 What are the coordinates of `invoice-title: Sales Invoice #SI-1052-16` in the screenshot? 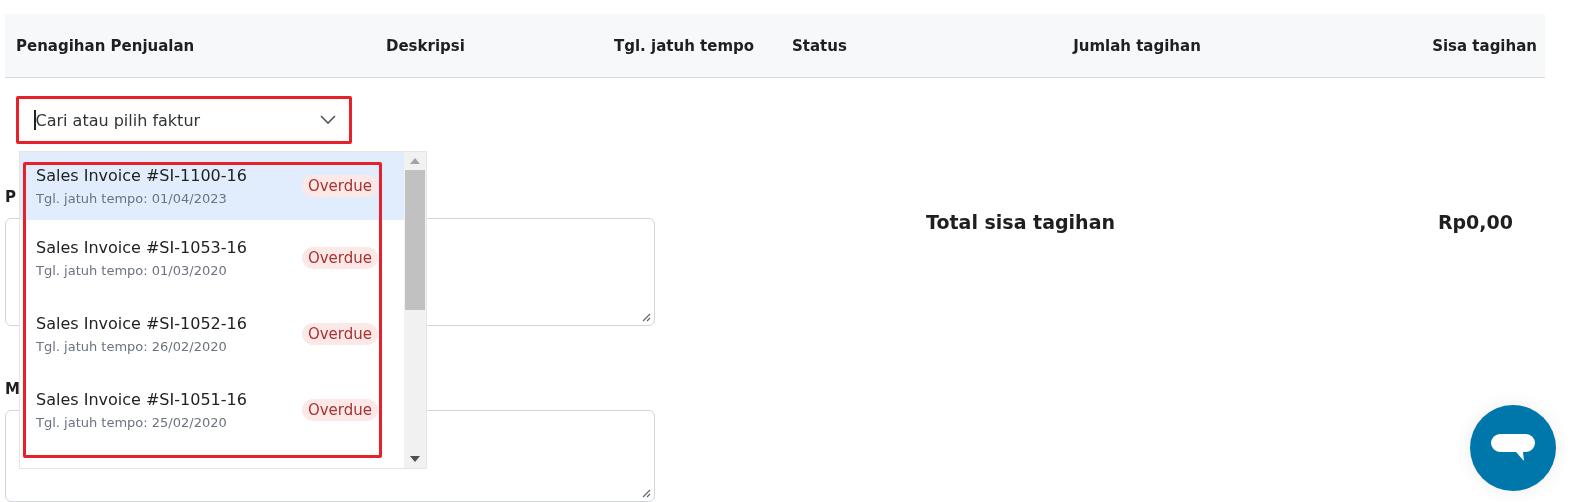 It's located at (142, 323).